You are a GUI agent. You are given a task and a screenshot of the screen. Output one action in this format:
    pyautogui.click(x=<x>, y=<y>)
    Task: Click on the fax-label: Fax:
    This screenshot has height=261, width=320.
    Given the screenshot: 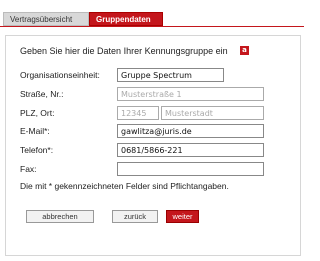 What is the action you would take?
    pyautogui.click(x=28, y=169)
    